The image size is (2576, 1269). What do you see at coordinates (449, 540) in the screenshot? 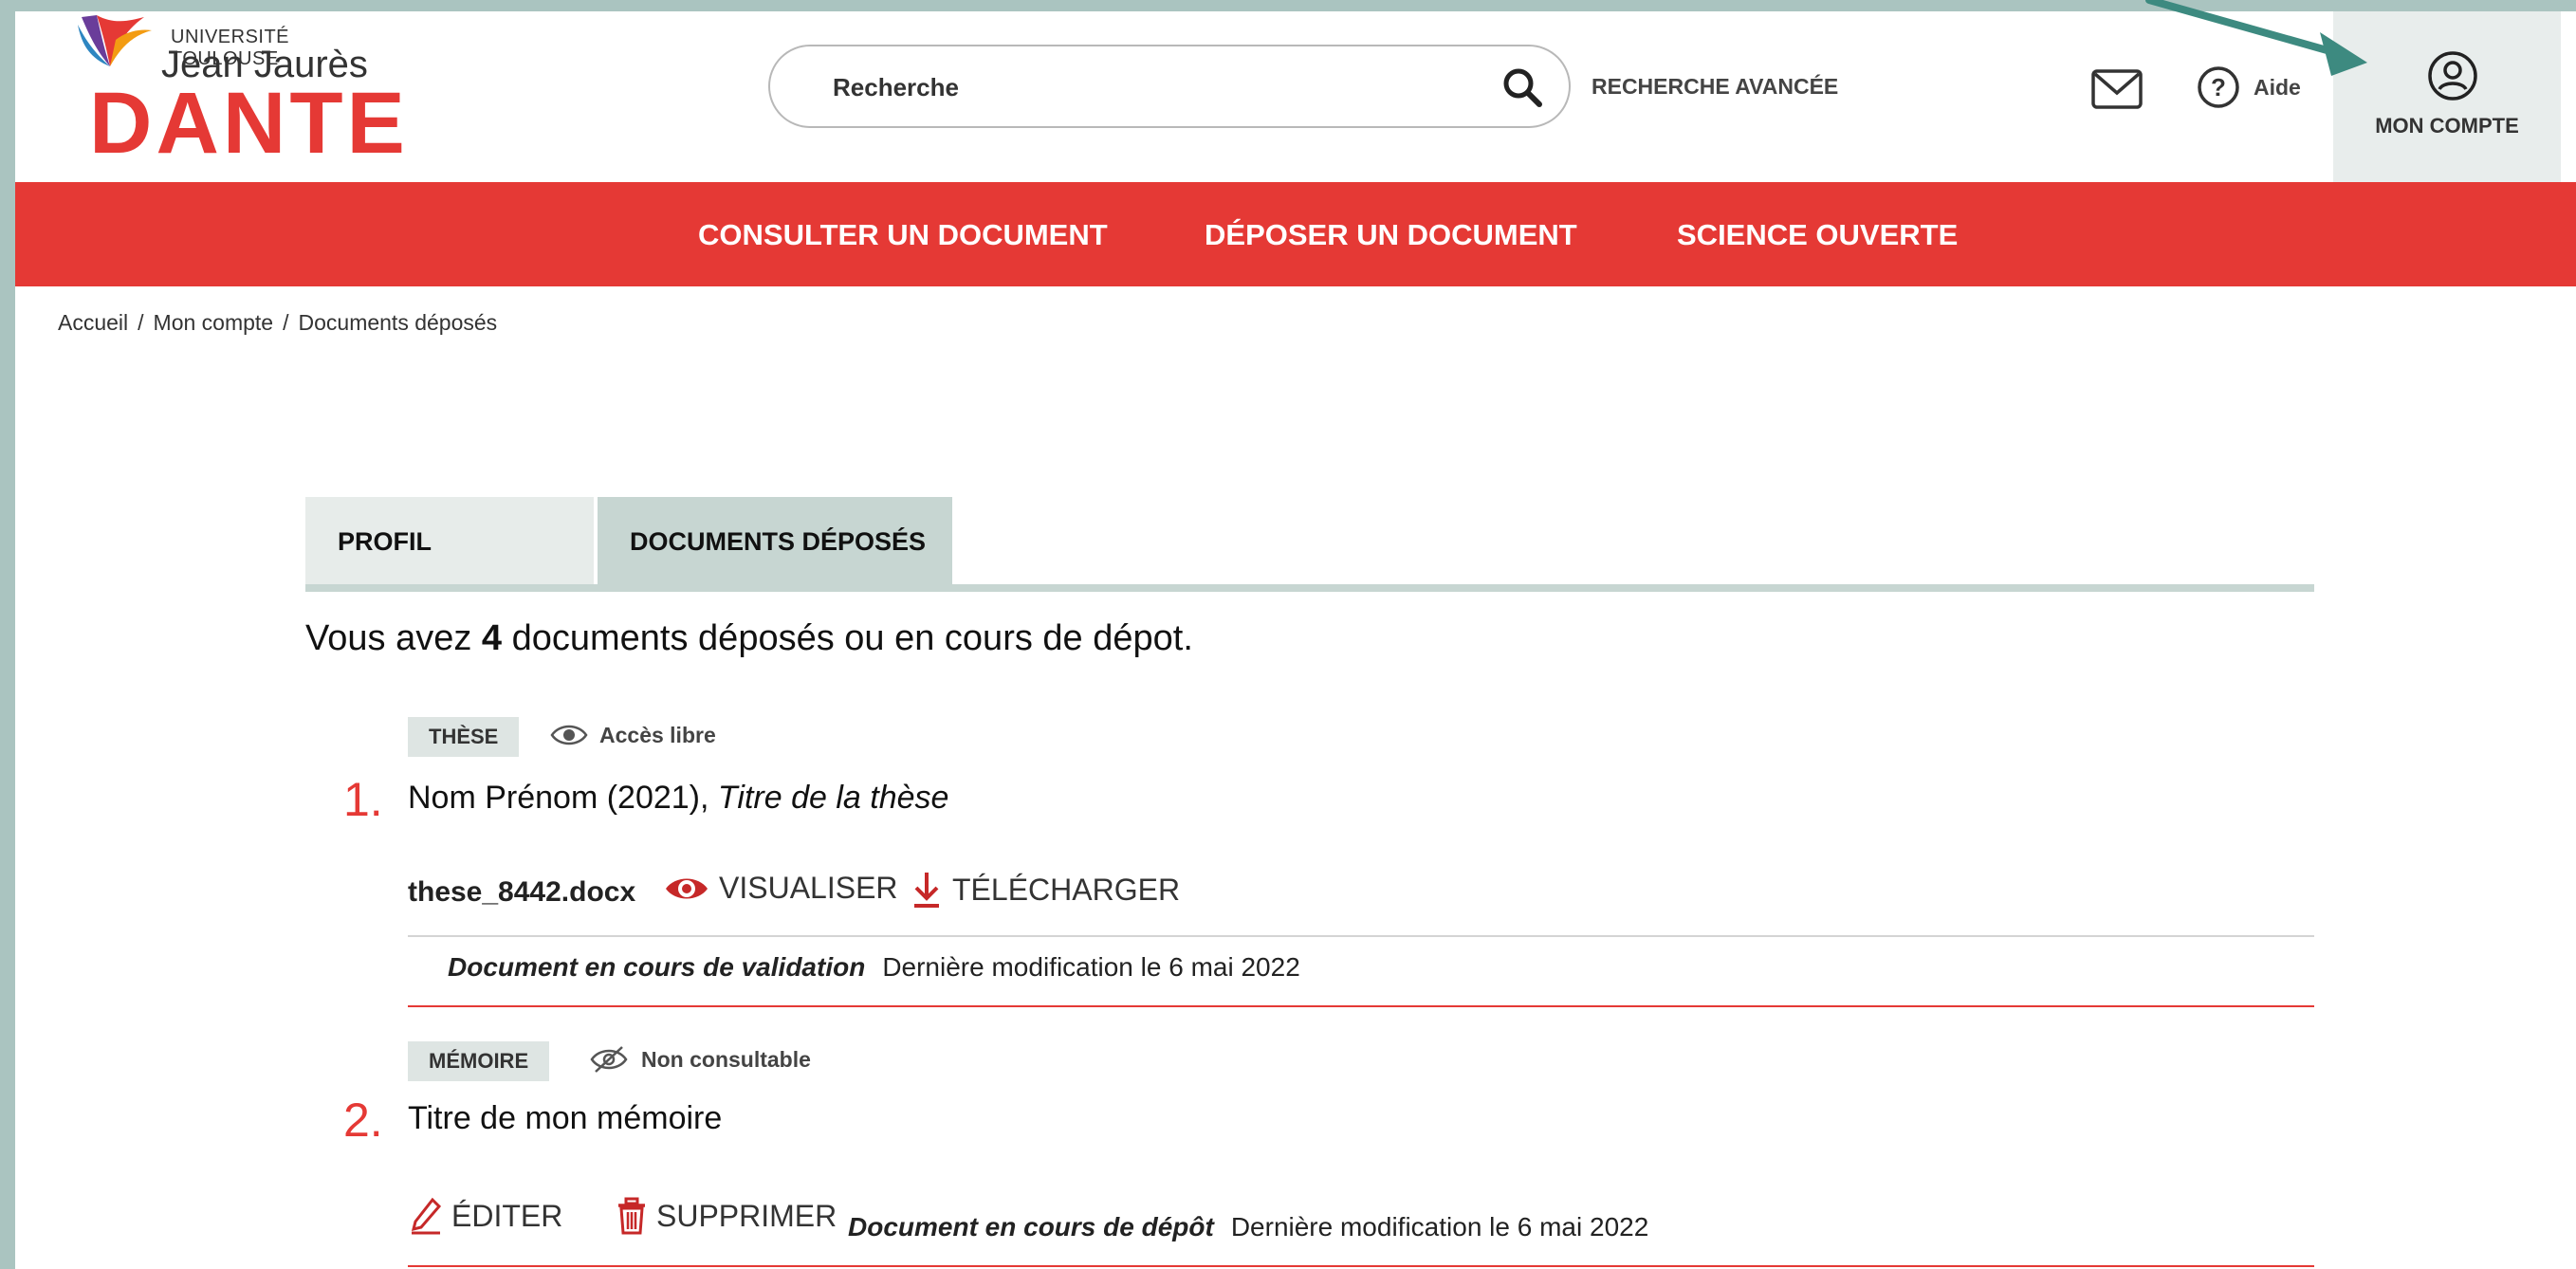
I see `tab-profile: PROFIL` at bounding box center [449, 540].